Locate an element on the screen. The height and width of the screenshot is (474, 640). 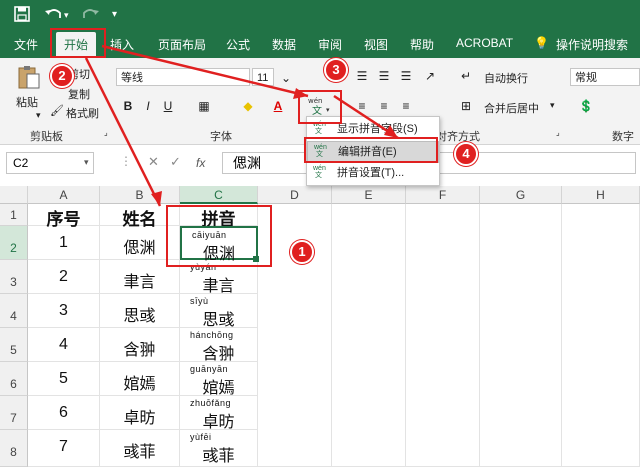
annotation-box-home-tab is located at coordinates (78, 43).